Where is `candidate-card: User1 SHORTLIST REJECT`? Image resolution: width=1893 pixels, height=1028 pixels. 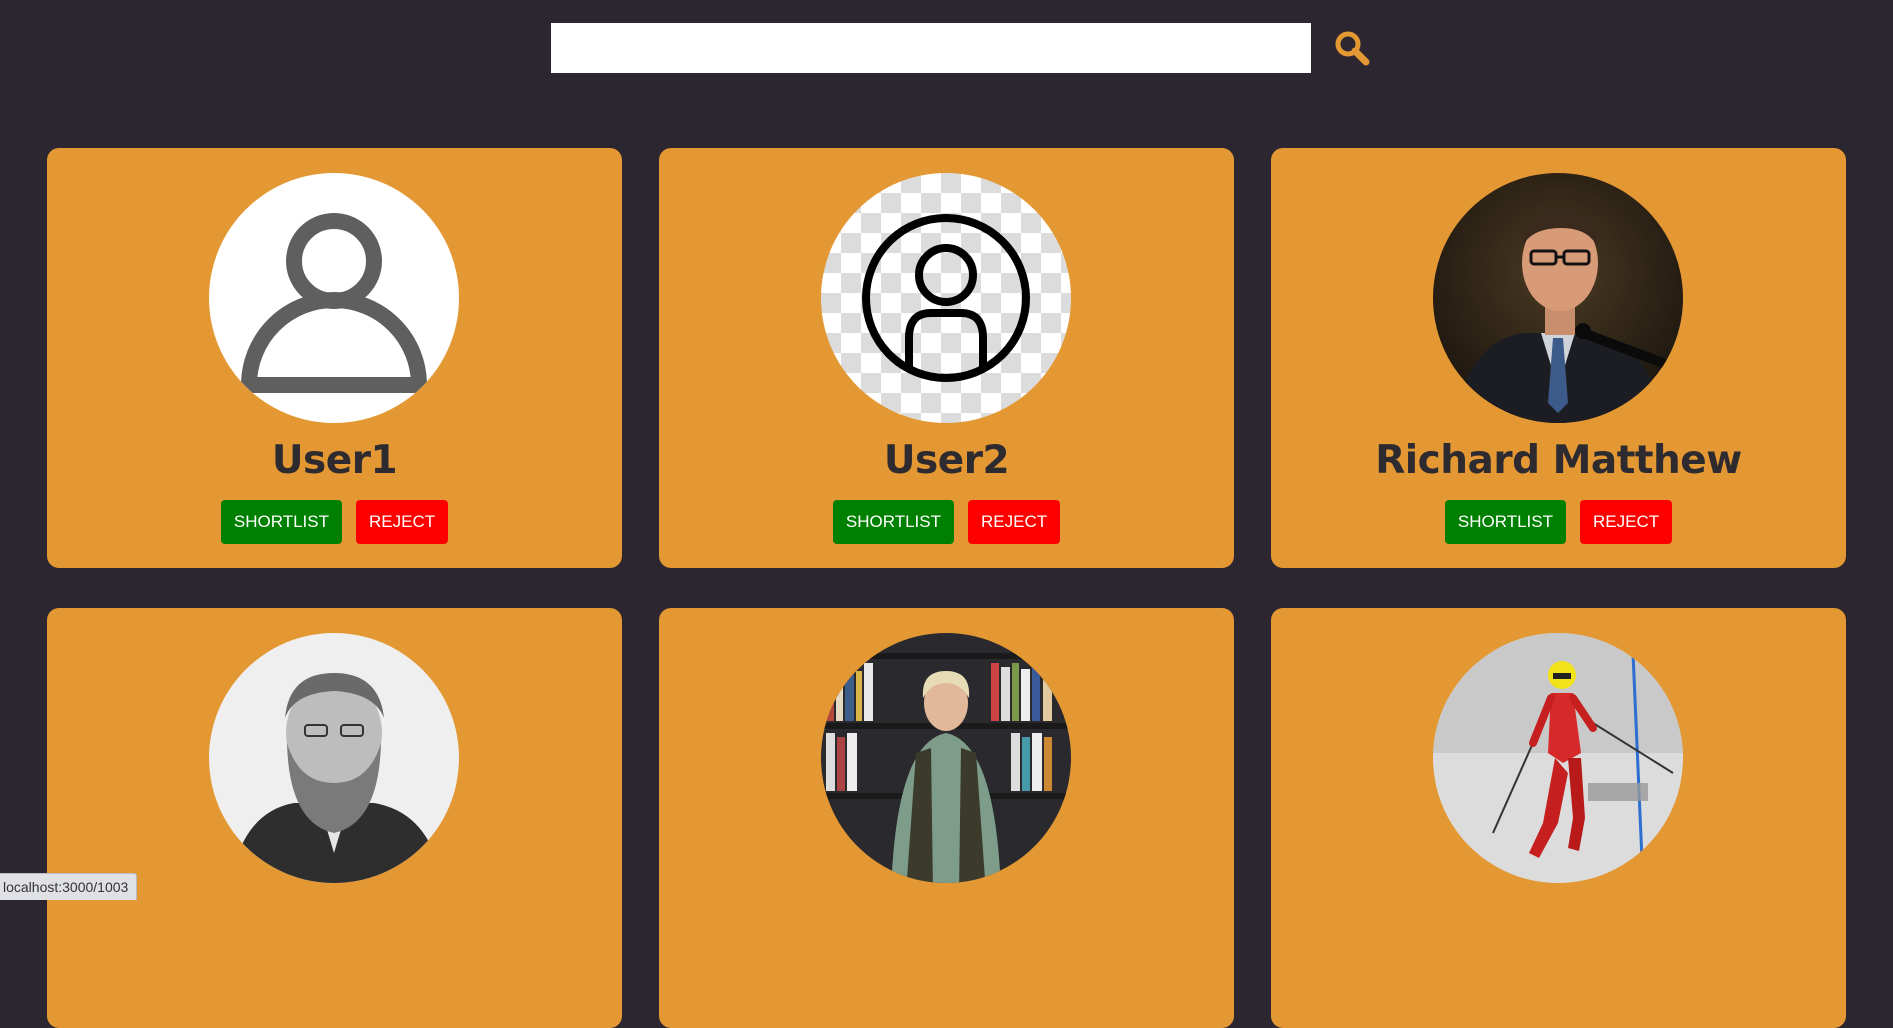
candidate-card: User1 SHORTLIST REJECT is located at coordinates (334, 358).